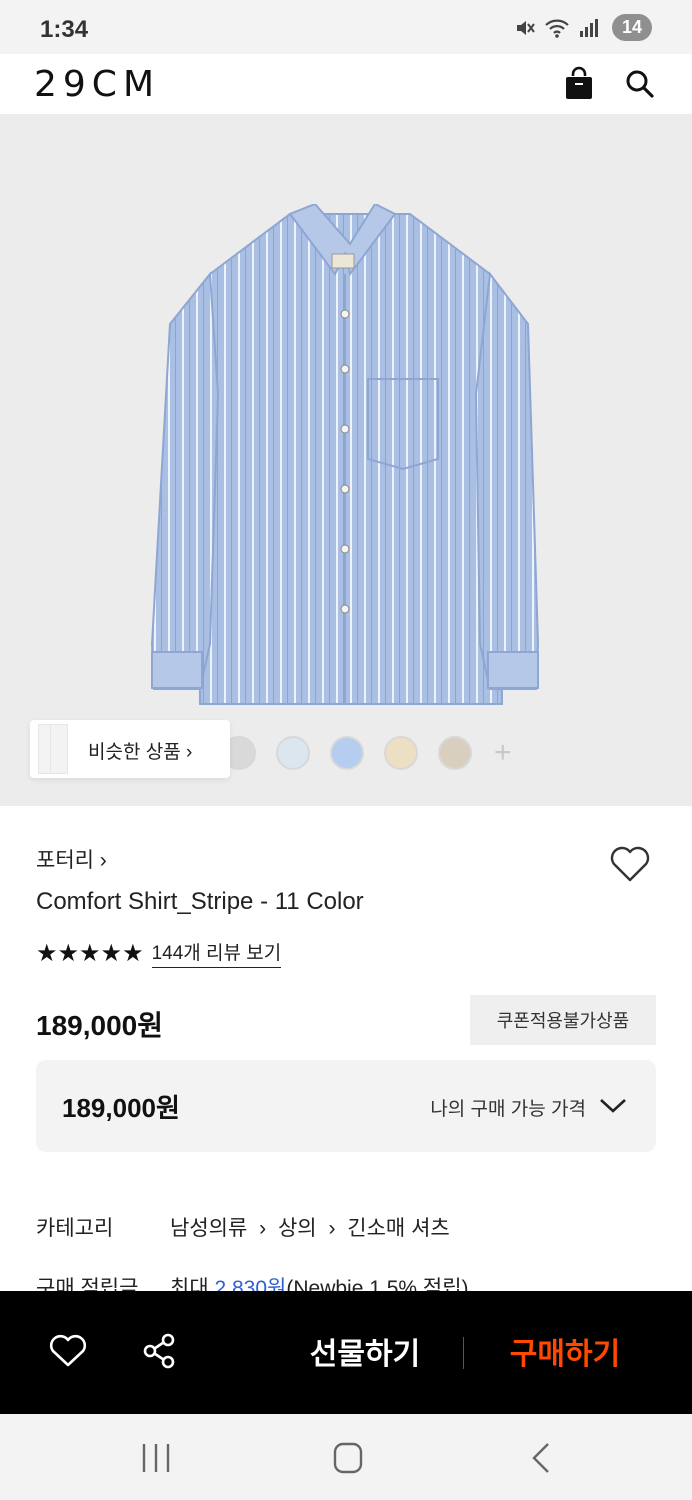  I want to click on chevron-down-icon, so click(613, 1106).